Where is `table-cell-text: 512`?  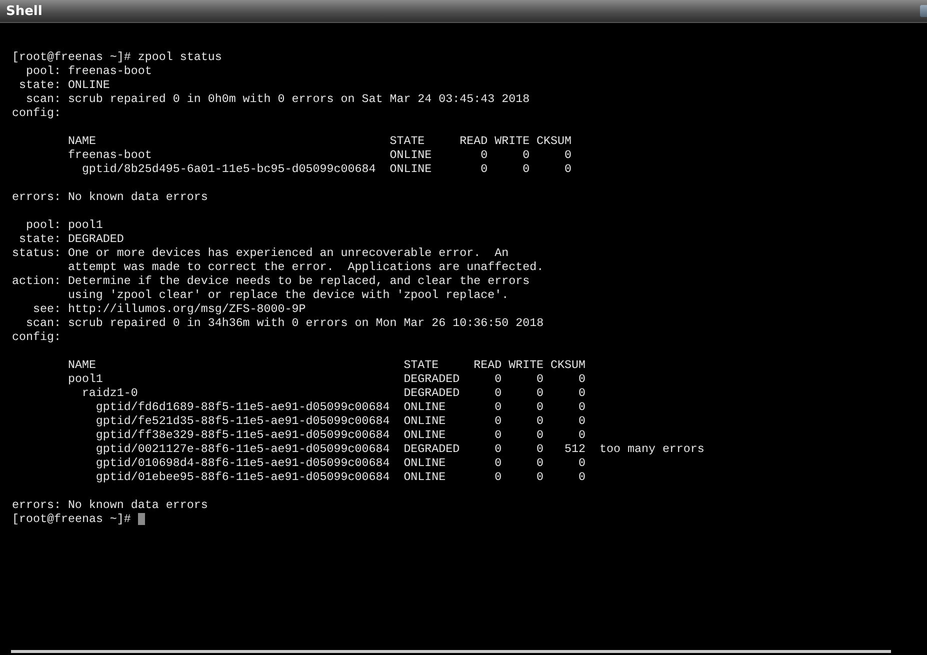 table-cell-text: 512 is located at coordinates (575, 449).